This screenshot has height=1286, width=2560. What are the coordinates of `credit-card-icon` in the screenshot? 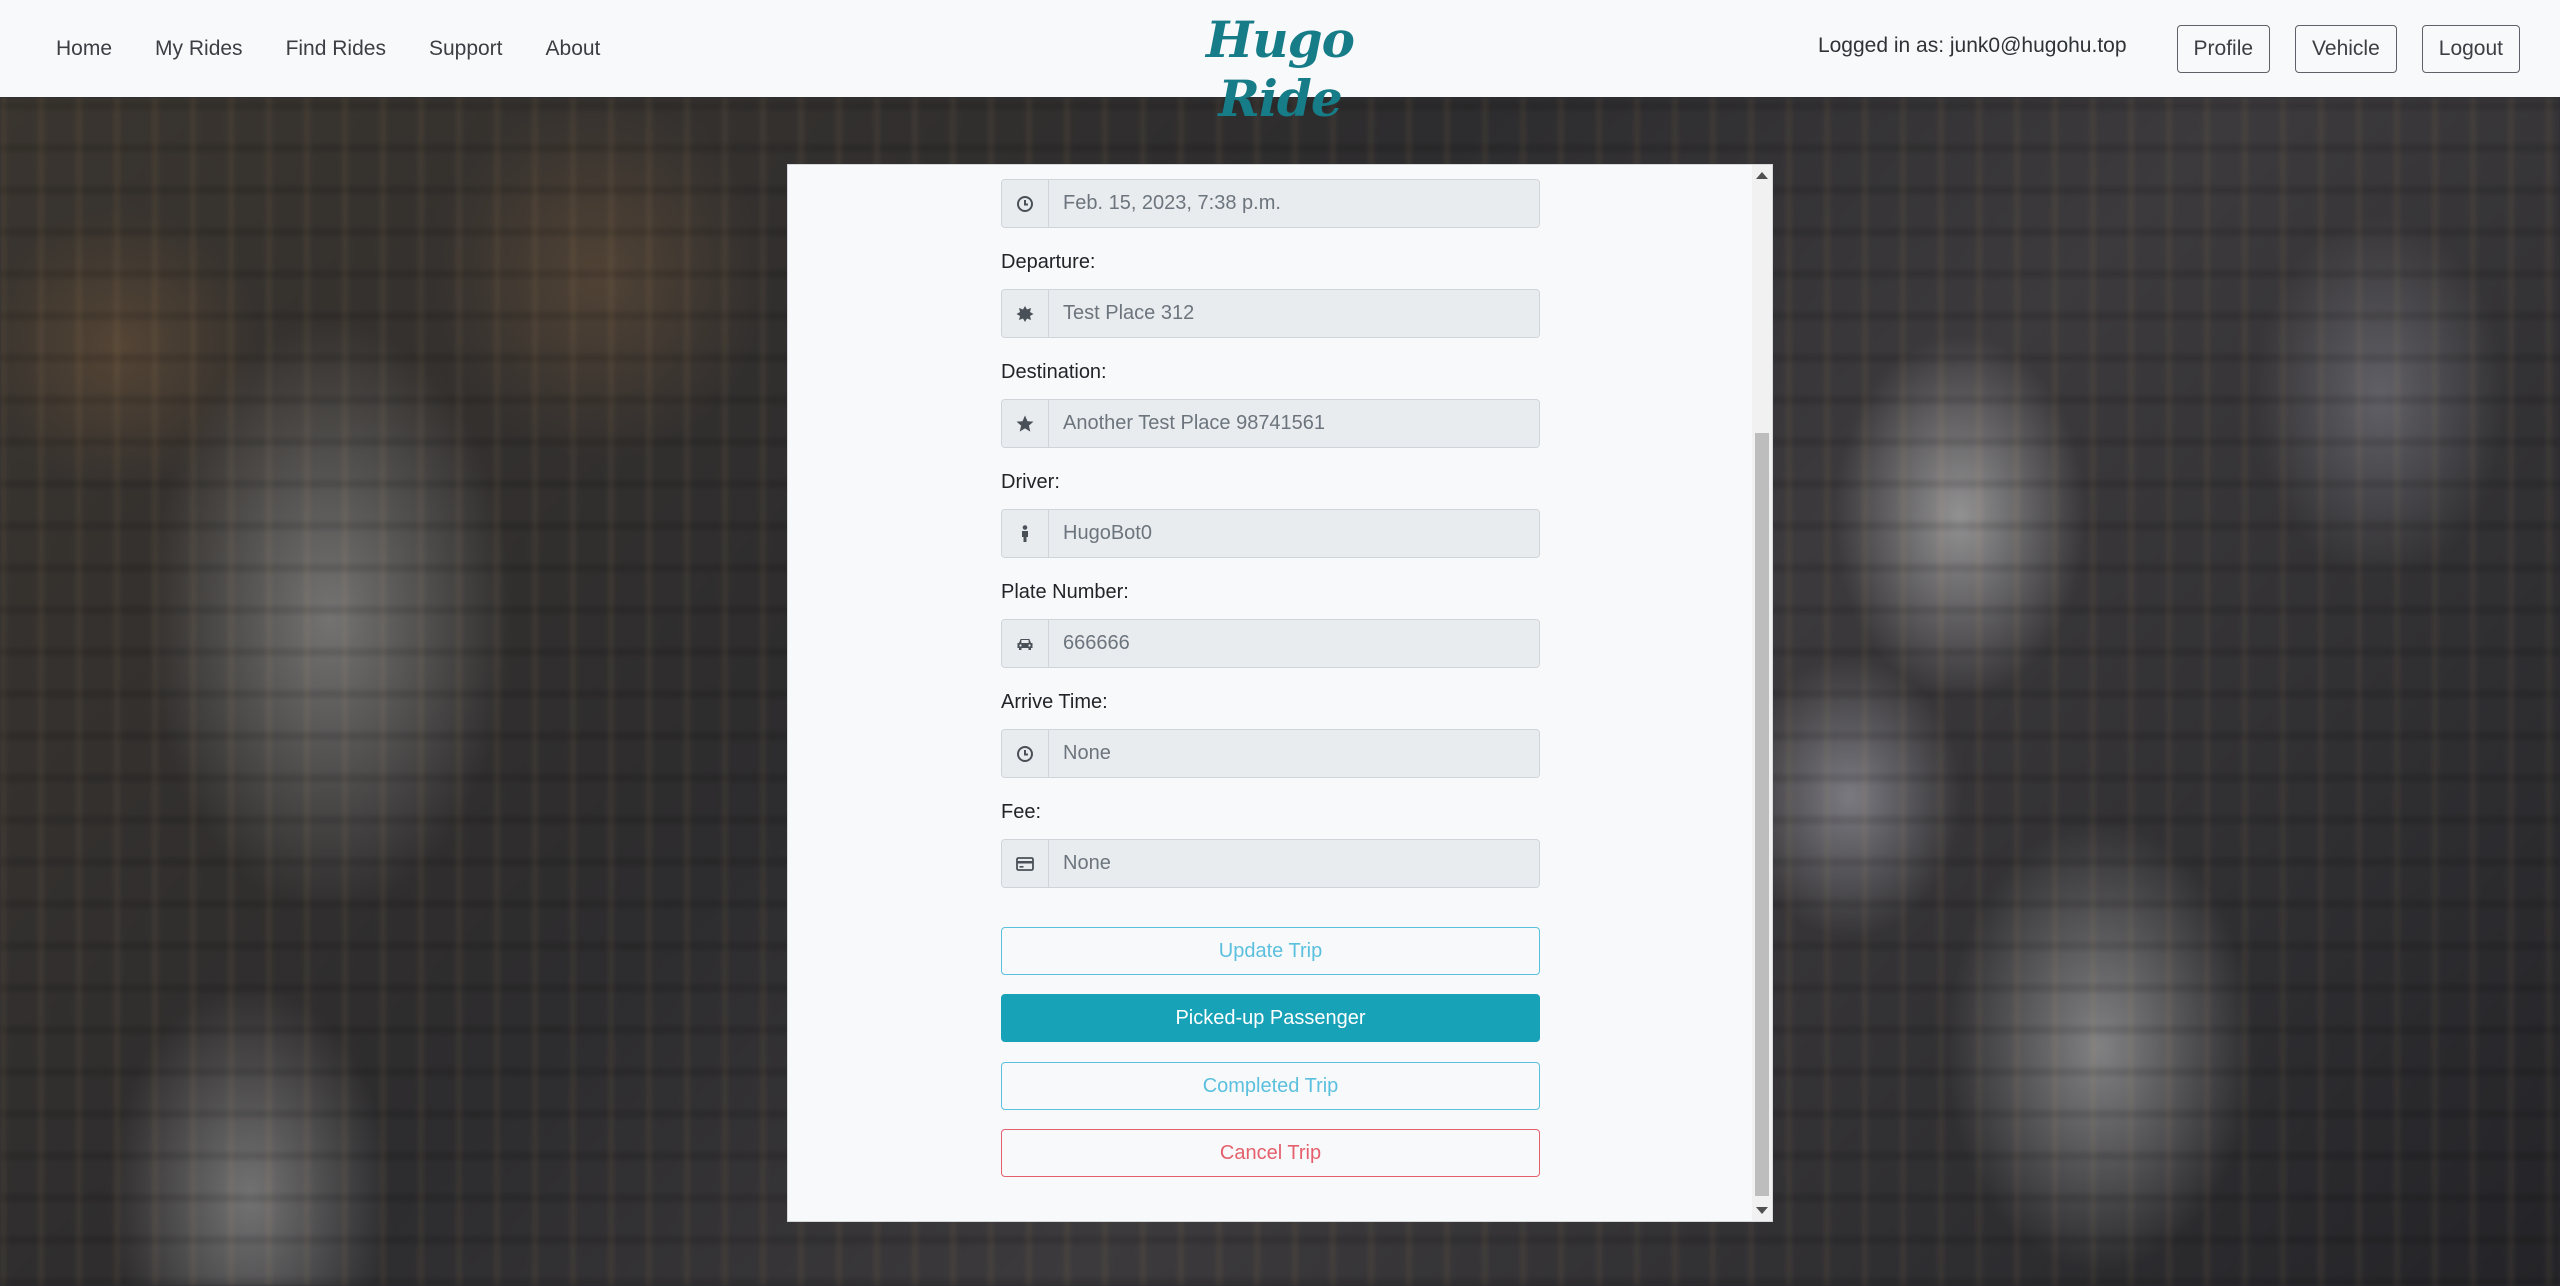 It's located at (1025, 863).